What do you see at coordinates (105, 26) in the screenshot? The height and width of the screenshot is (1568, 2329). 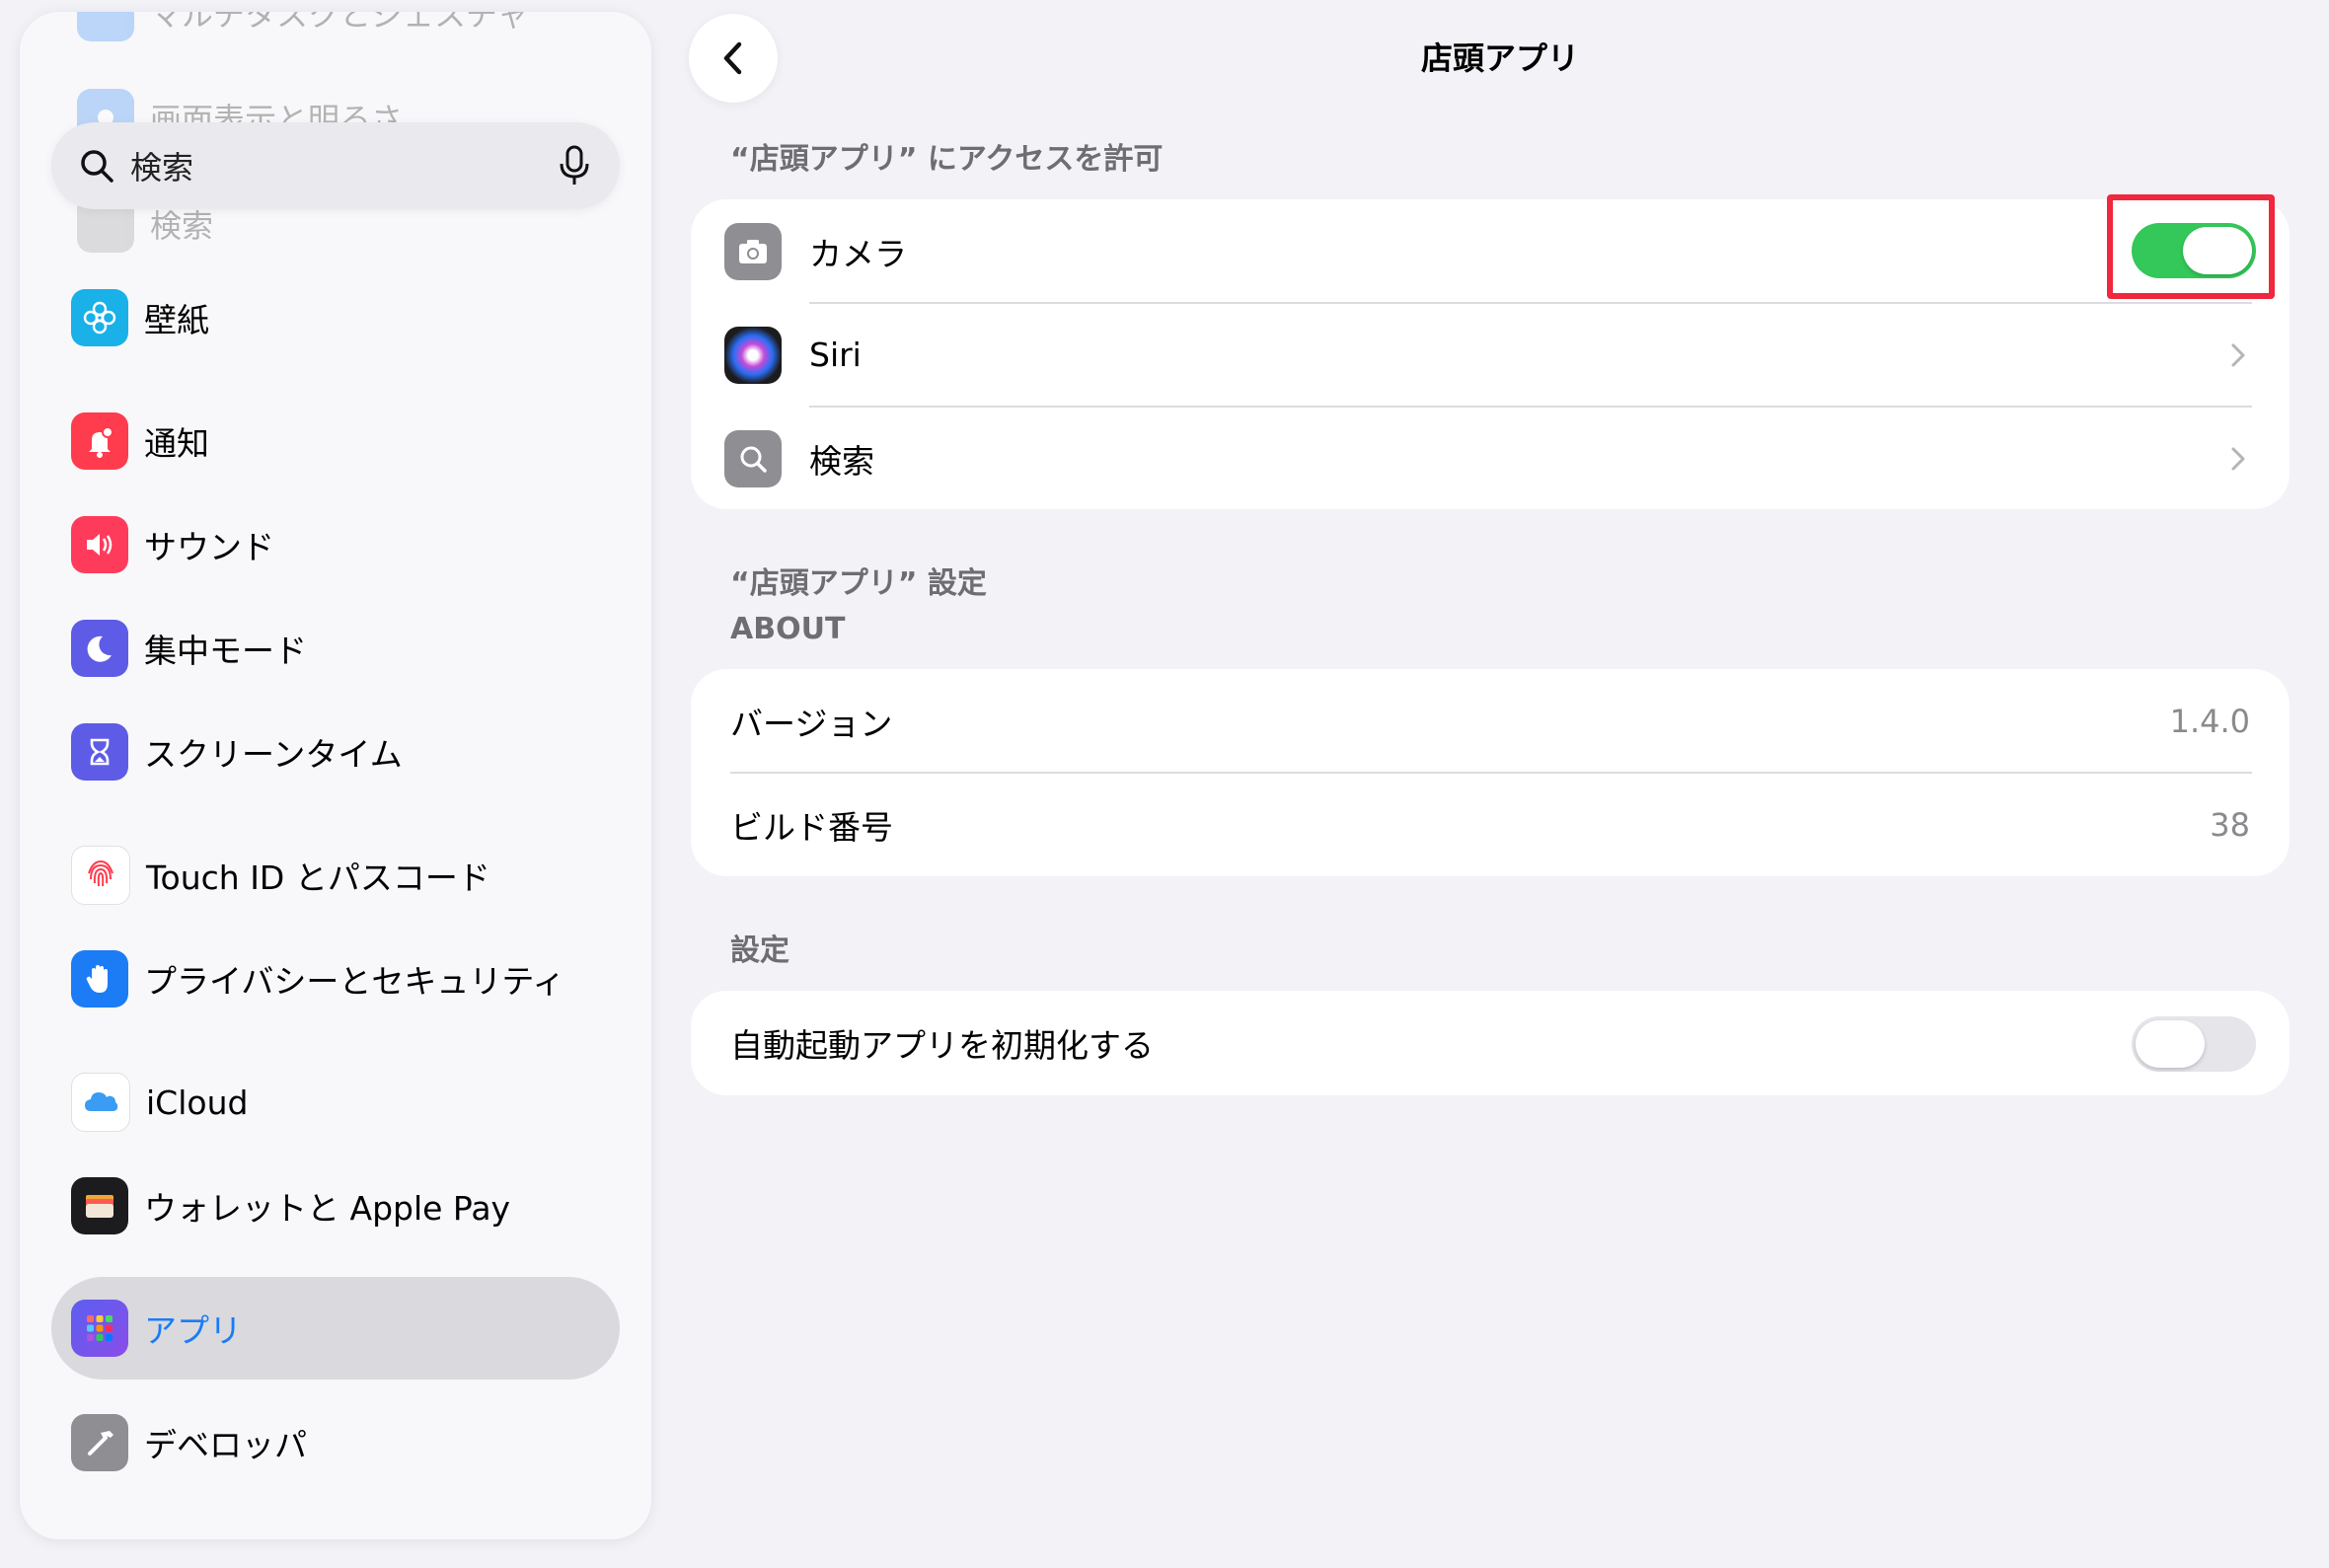 I see `multitasking-icon` at bounding box center [105, 26].